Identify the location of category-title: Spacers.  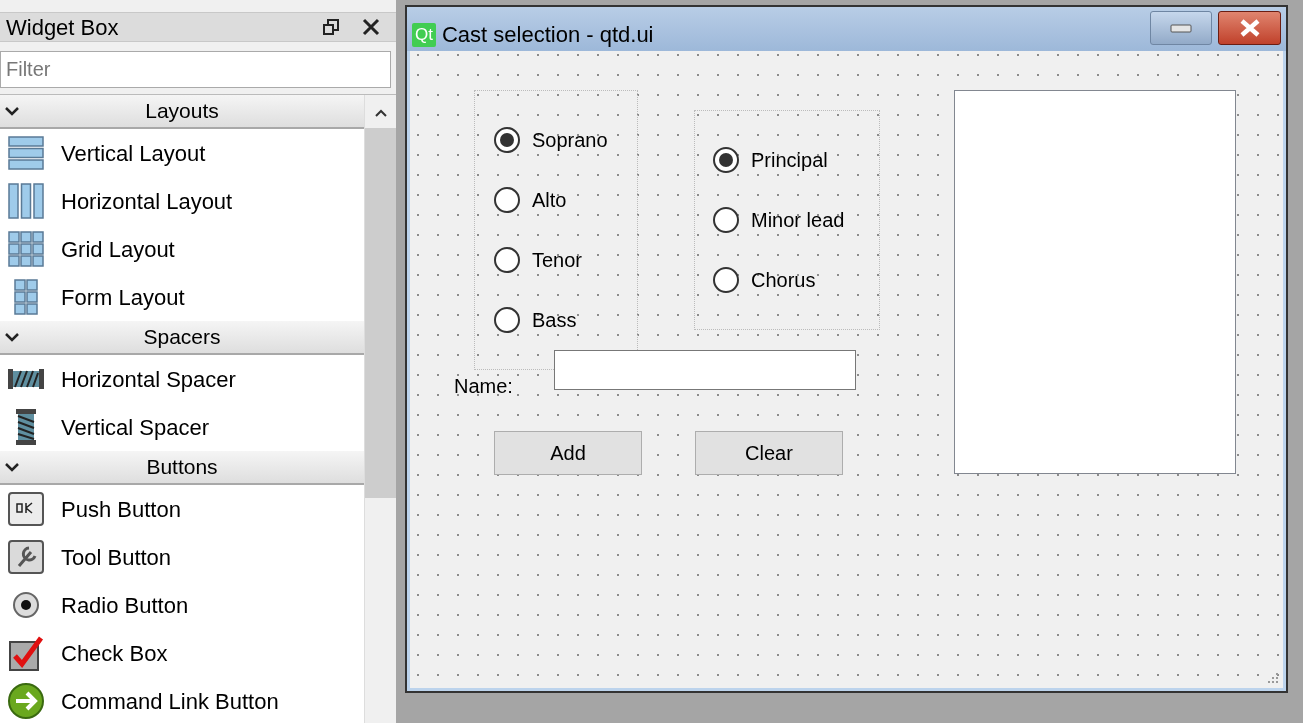
(182, 337).